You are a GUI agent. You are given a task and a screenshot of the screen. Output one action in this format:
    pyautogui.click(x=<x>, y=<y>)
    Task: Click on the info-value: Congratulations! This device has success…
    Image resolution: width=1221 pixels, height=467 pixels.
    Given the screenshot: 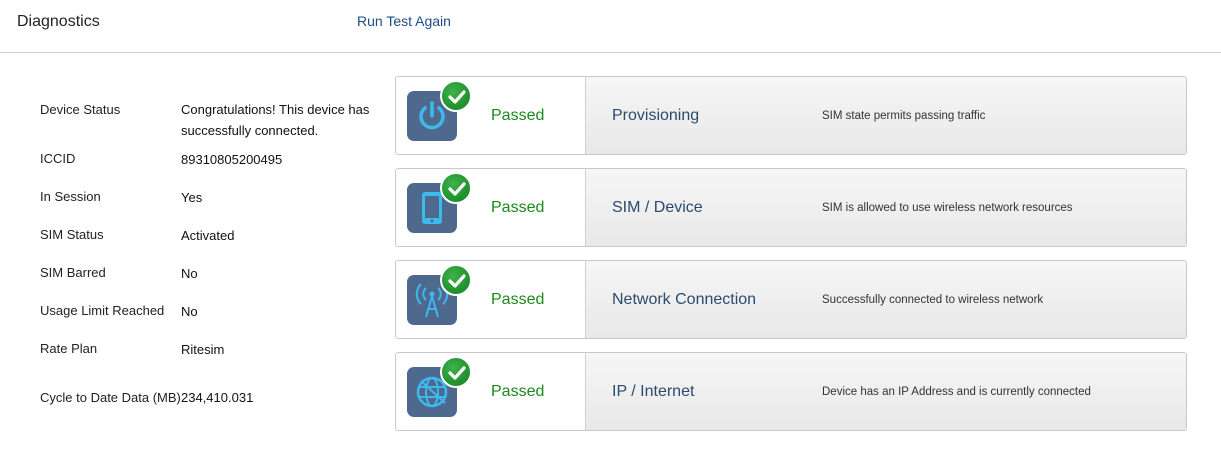 What is the action you would take?
    pyautogui.click(x=275, y=120)
    